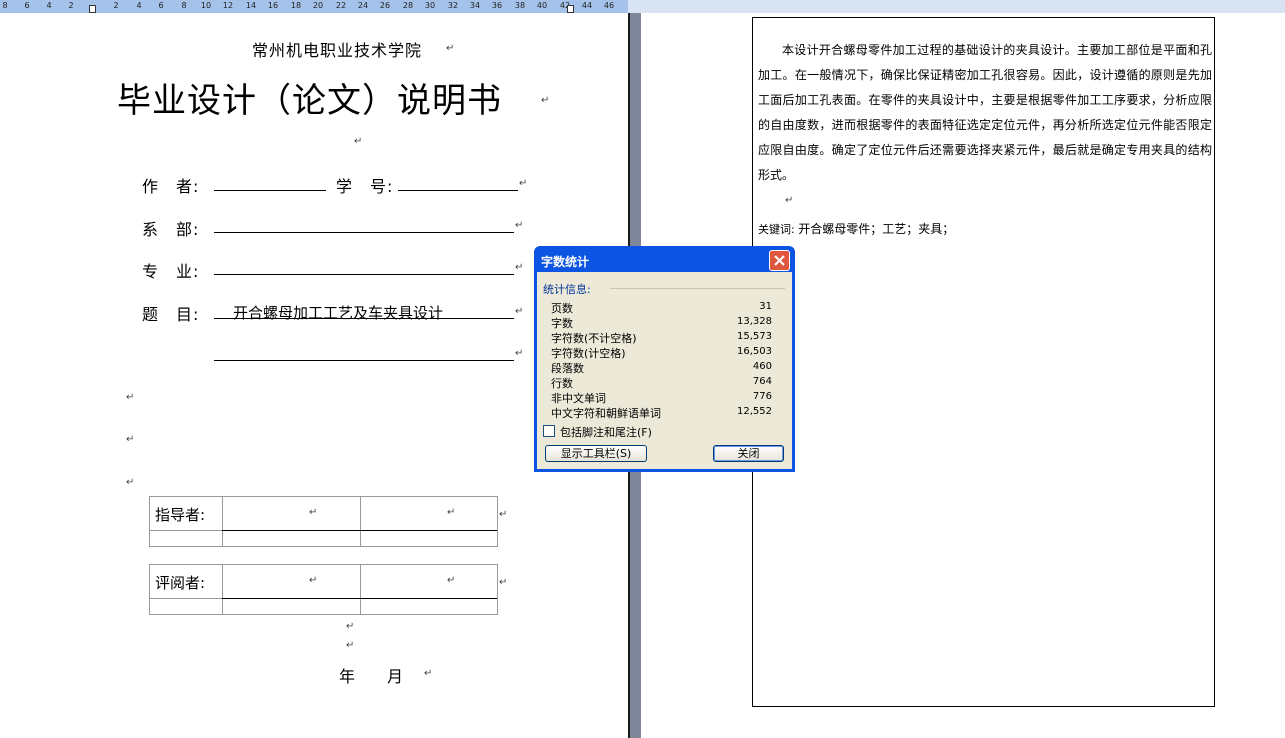 This screenshot has height=738, width=1285. I want to click on stat-name: 段落数, so click(567, 368).